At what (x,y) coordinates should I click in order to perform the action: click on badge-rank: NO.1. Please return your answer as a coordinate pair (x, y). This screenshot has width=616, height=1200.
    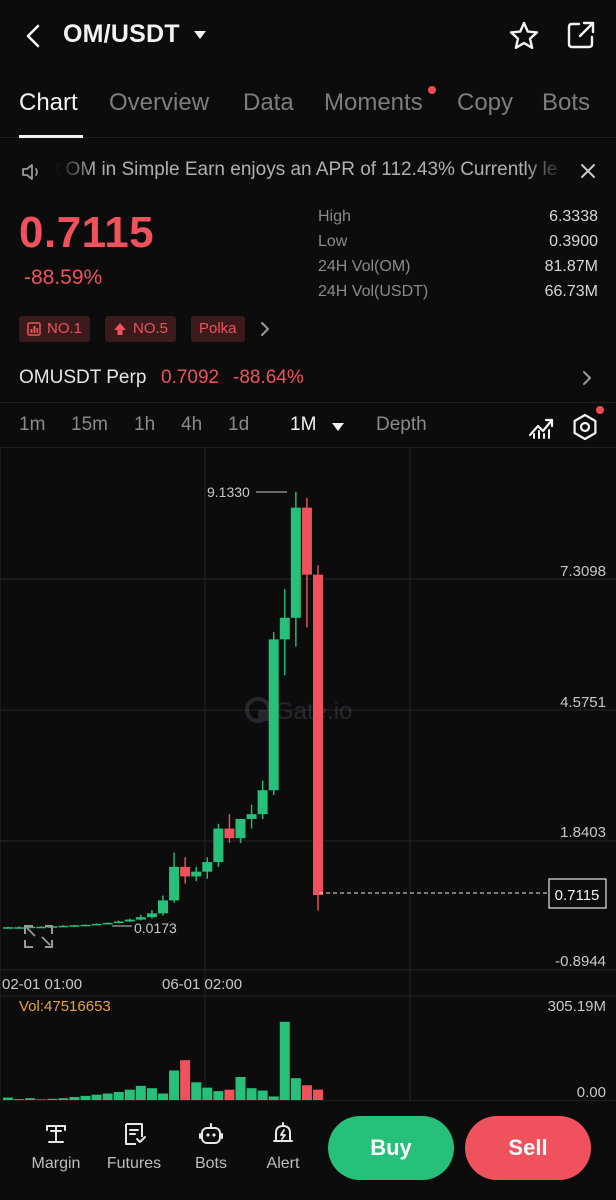
    Looking at the image, I should click on (55, 329).